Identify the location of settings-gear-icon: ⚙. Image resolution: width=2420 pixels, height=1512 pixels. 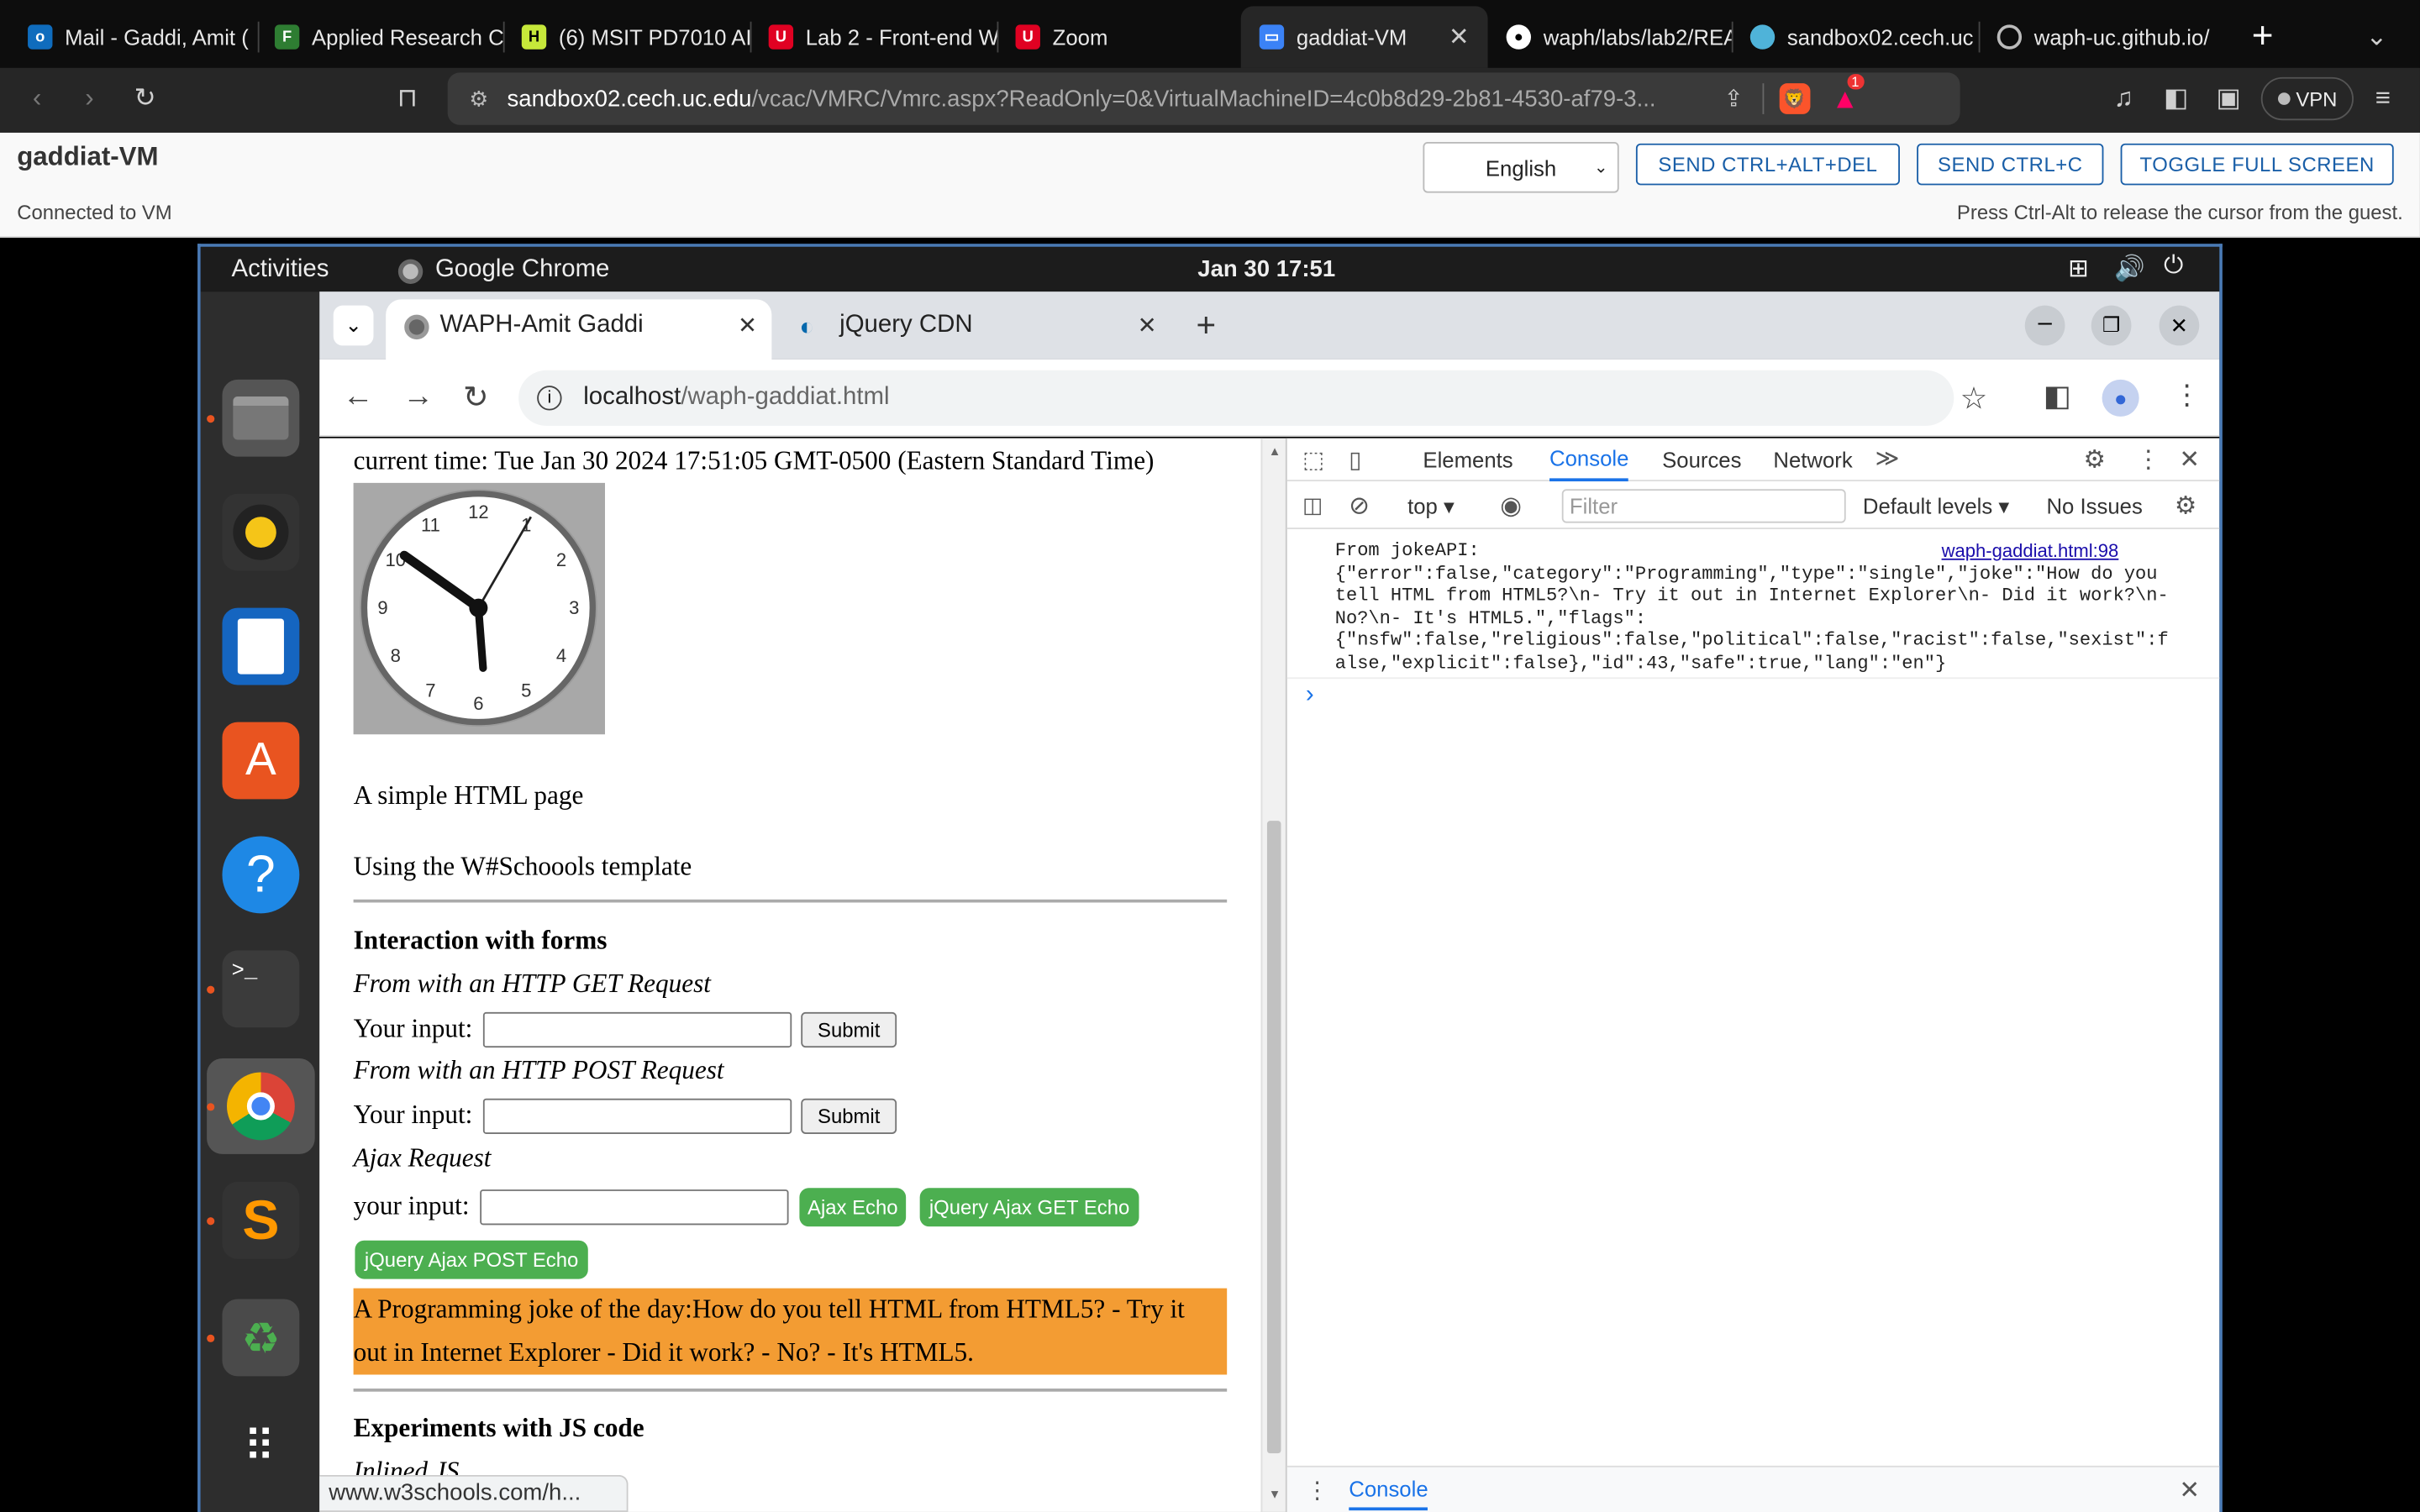
(2095, 459).